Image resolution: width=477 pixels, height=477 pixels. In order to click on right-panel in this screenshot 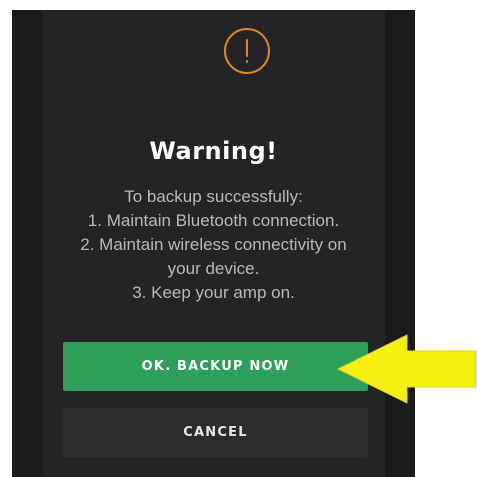, I will do `click(400, 243)`.